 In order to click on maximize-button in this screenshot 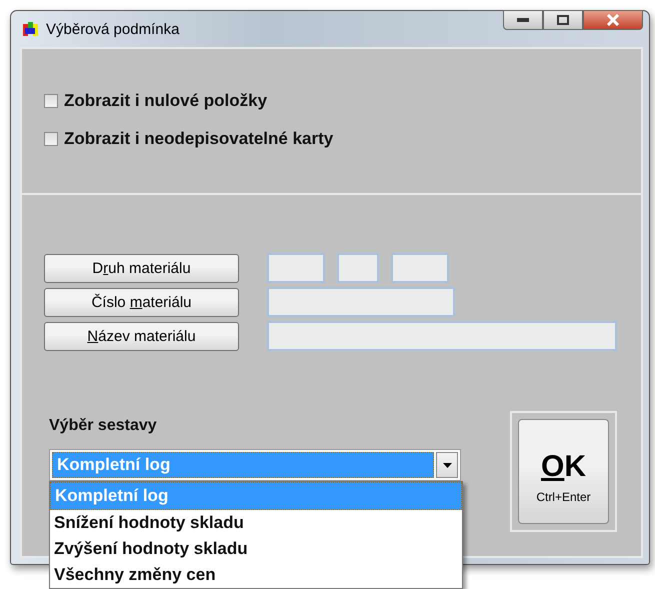, I will do `click(563, 20)`.